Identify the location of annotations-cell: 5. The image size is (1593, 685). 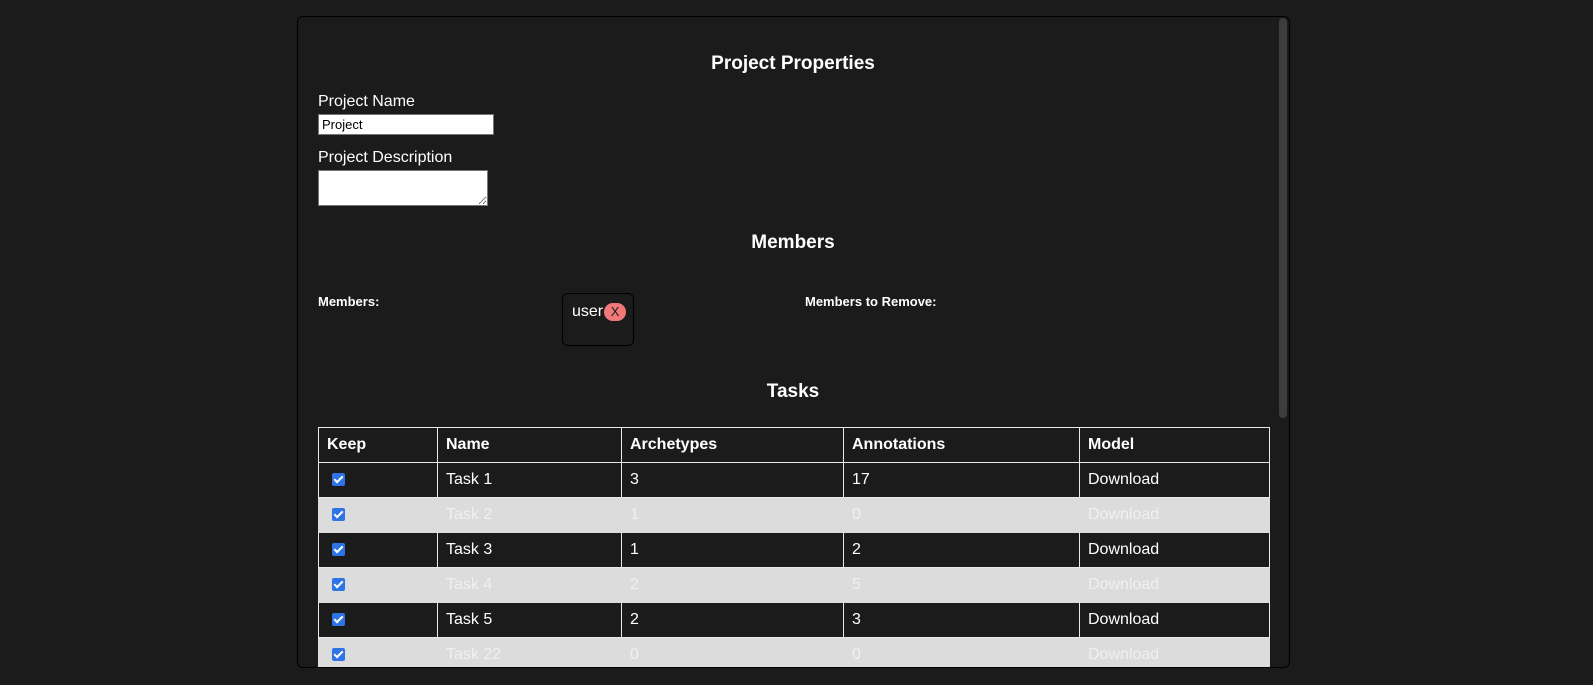
(961, 585).